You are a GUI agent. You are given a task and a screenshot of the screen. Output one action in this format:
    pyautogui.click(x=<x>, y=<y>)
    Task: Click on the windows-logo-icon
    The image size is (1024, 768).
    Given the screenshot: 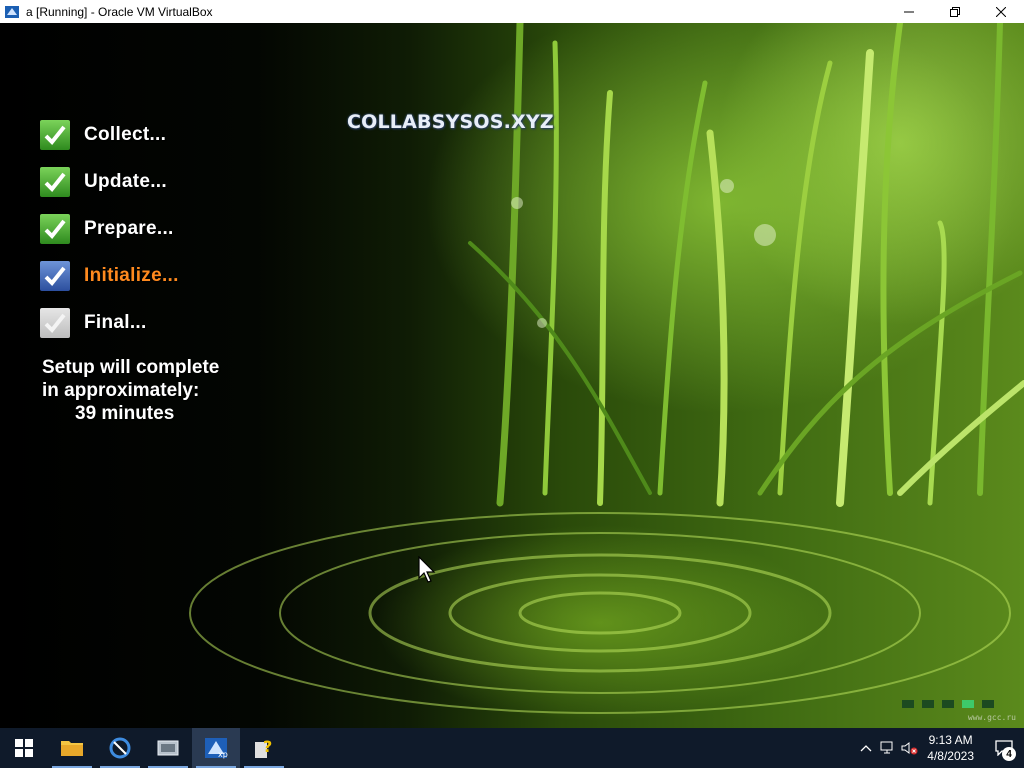 What is the action you would take?
    pyautogui.click(x=24, y=748)
    